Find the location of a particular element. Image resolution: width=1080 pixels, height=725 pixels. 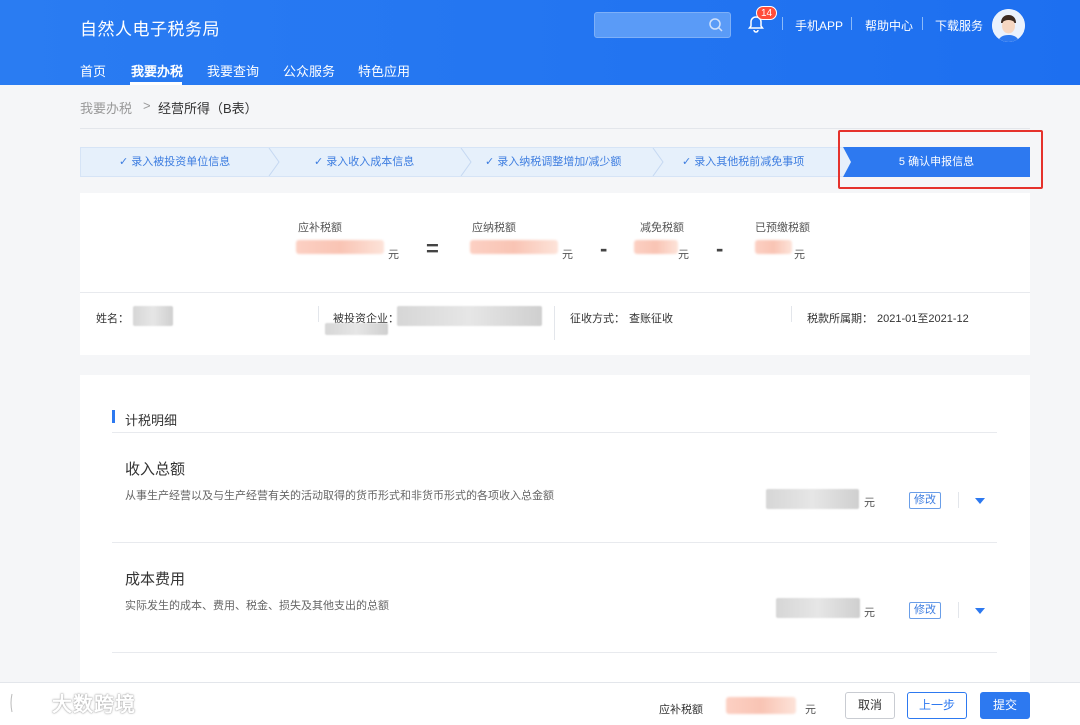

step-1: ✓ 录入被投资单位信息 is located at coordinates (174, 162).